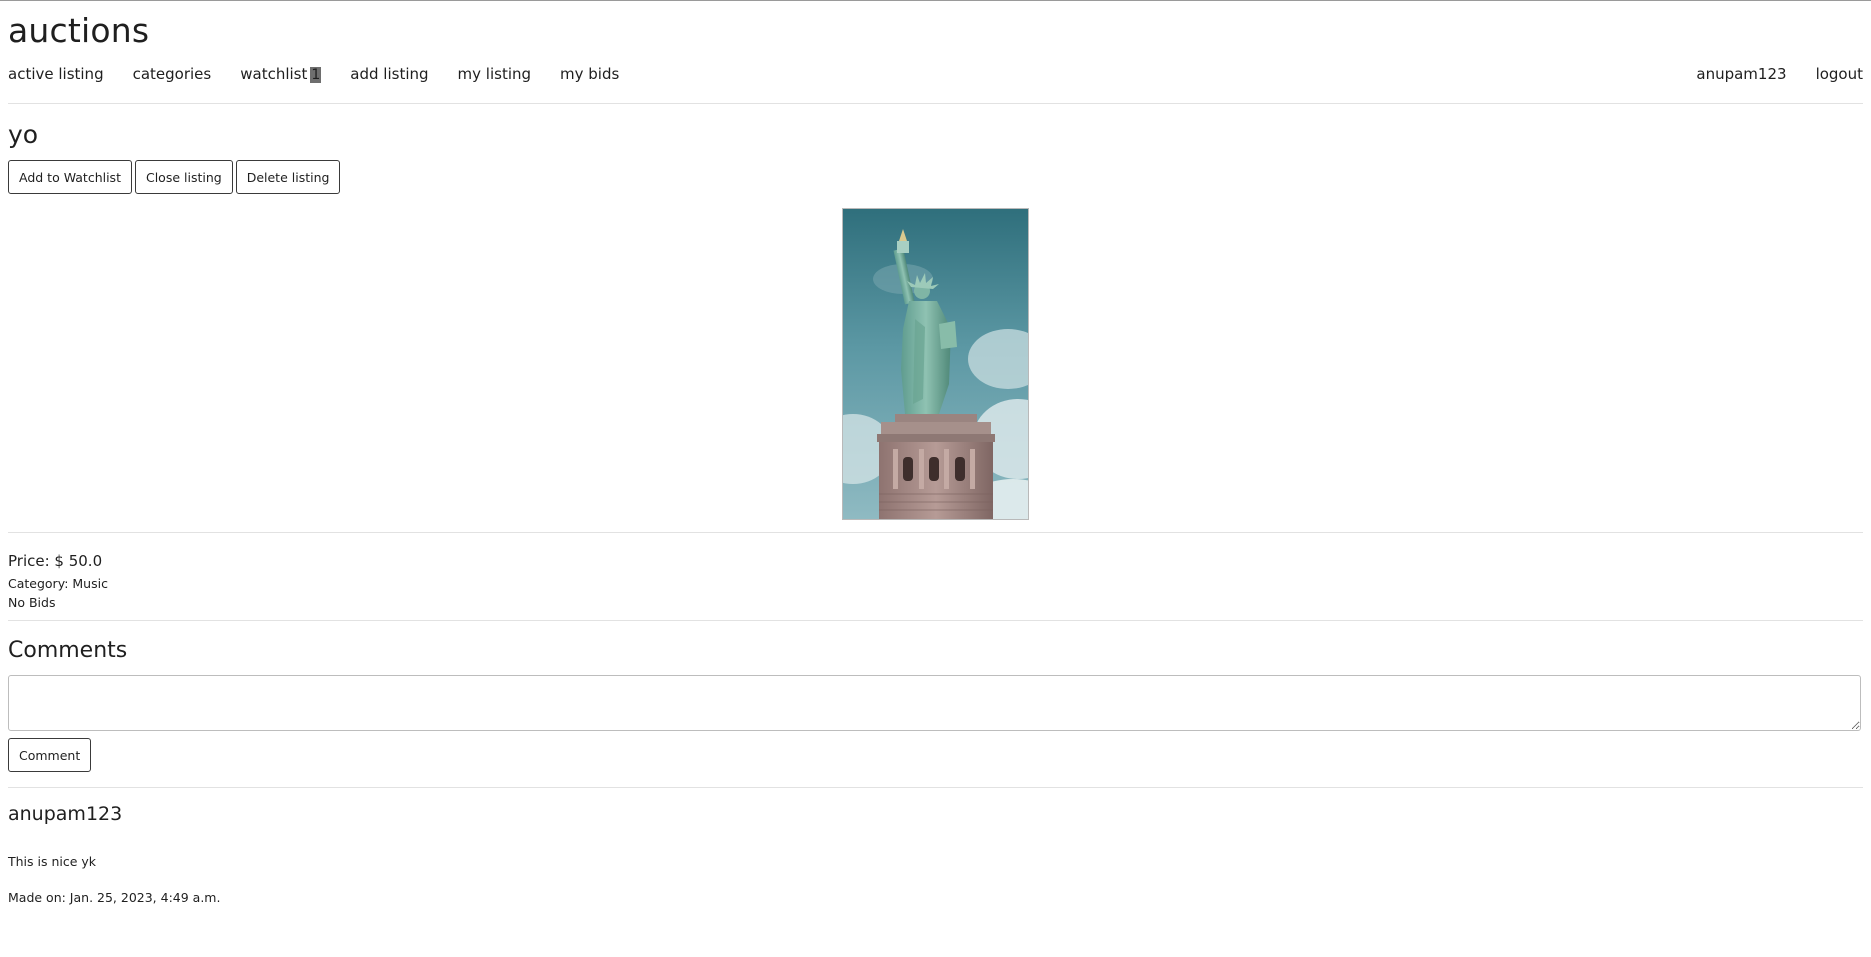  What do you see at coordinates (935, 787) in the screenshot?
I see `comments-divider` at bounding box center [935, 787].